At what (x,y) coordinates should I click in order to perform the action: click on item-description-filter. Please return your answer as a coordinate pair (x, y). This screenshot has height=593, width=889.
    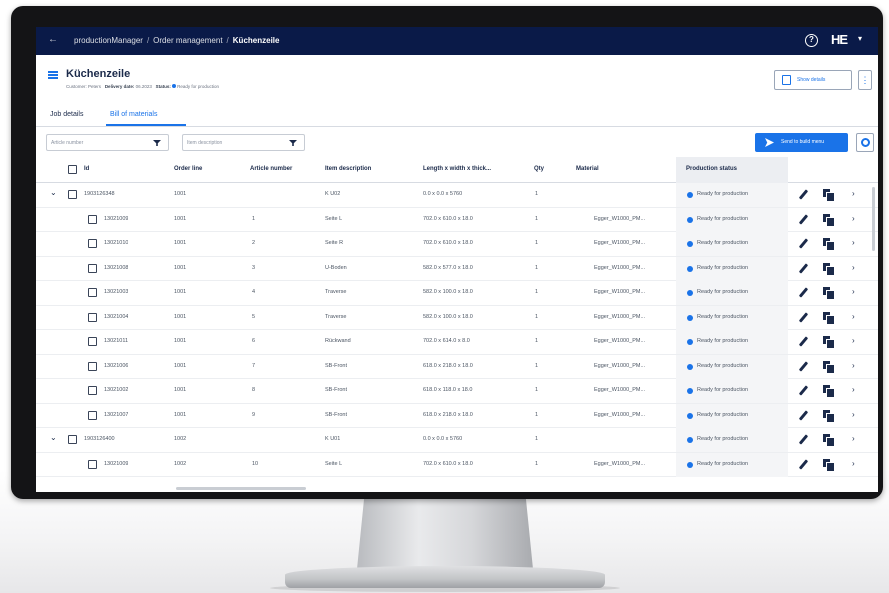
    Looking at the image, I should click on (243, 142).